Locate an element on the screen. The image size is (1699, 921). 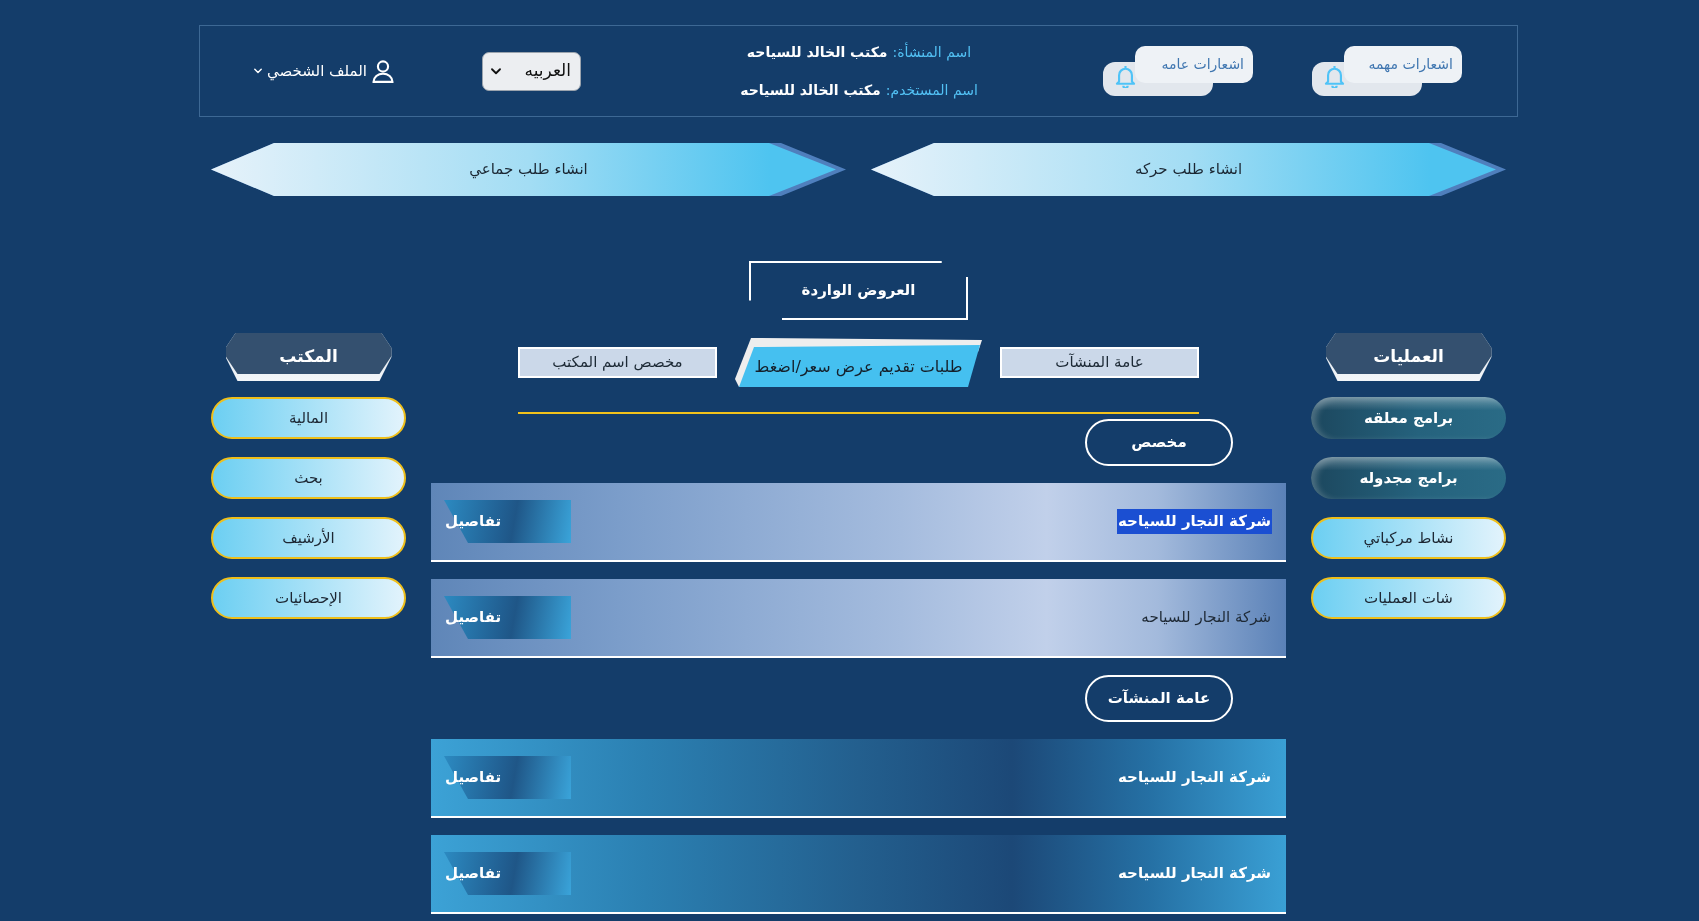
tab: مخصص اسم المكتب is located at coordinates (617, 362).